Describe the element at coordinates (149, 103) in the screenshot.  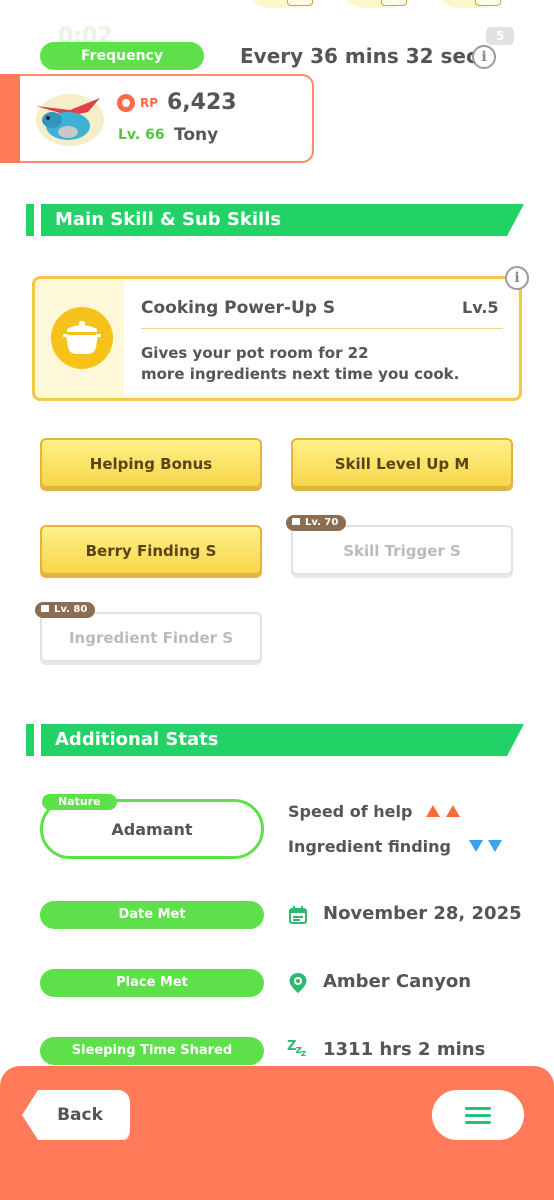
I see `rp-label: RP` at that location.